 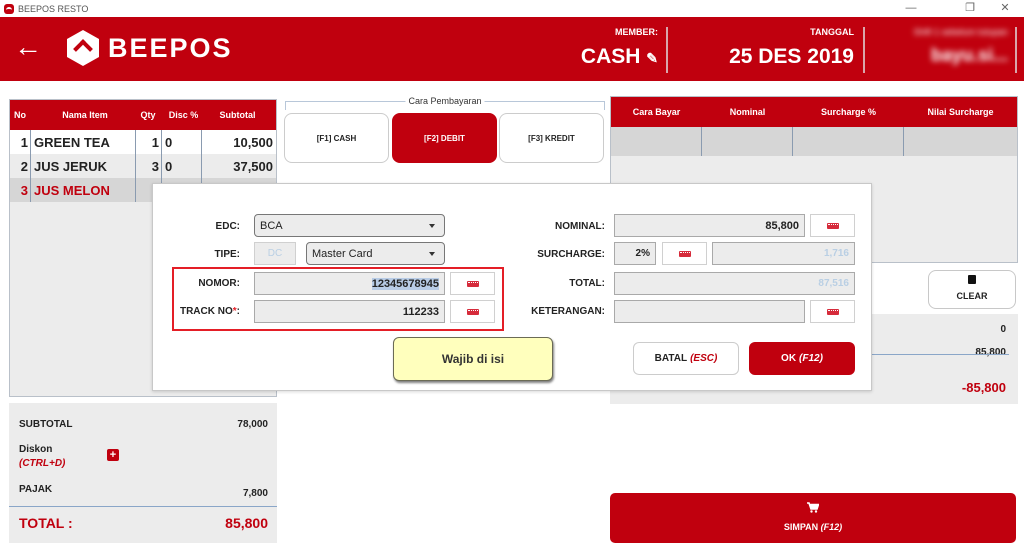 I want to click on row-subtotal: 10,500, so click(x=253, y=142).